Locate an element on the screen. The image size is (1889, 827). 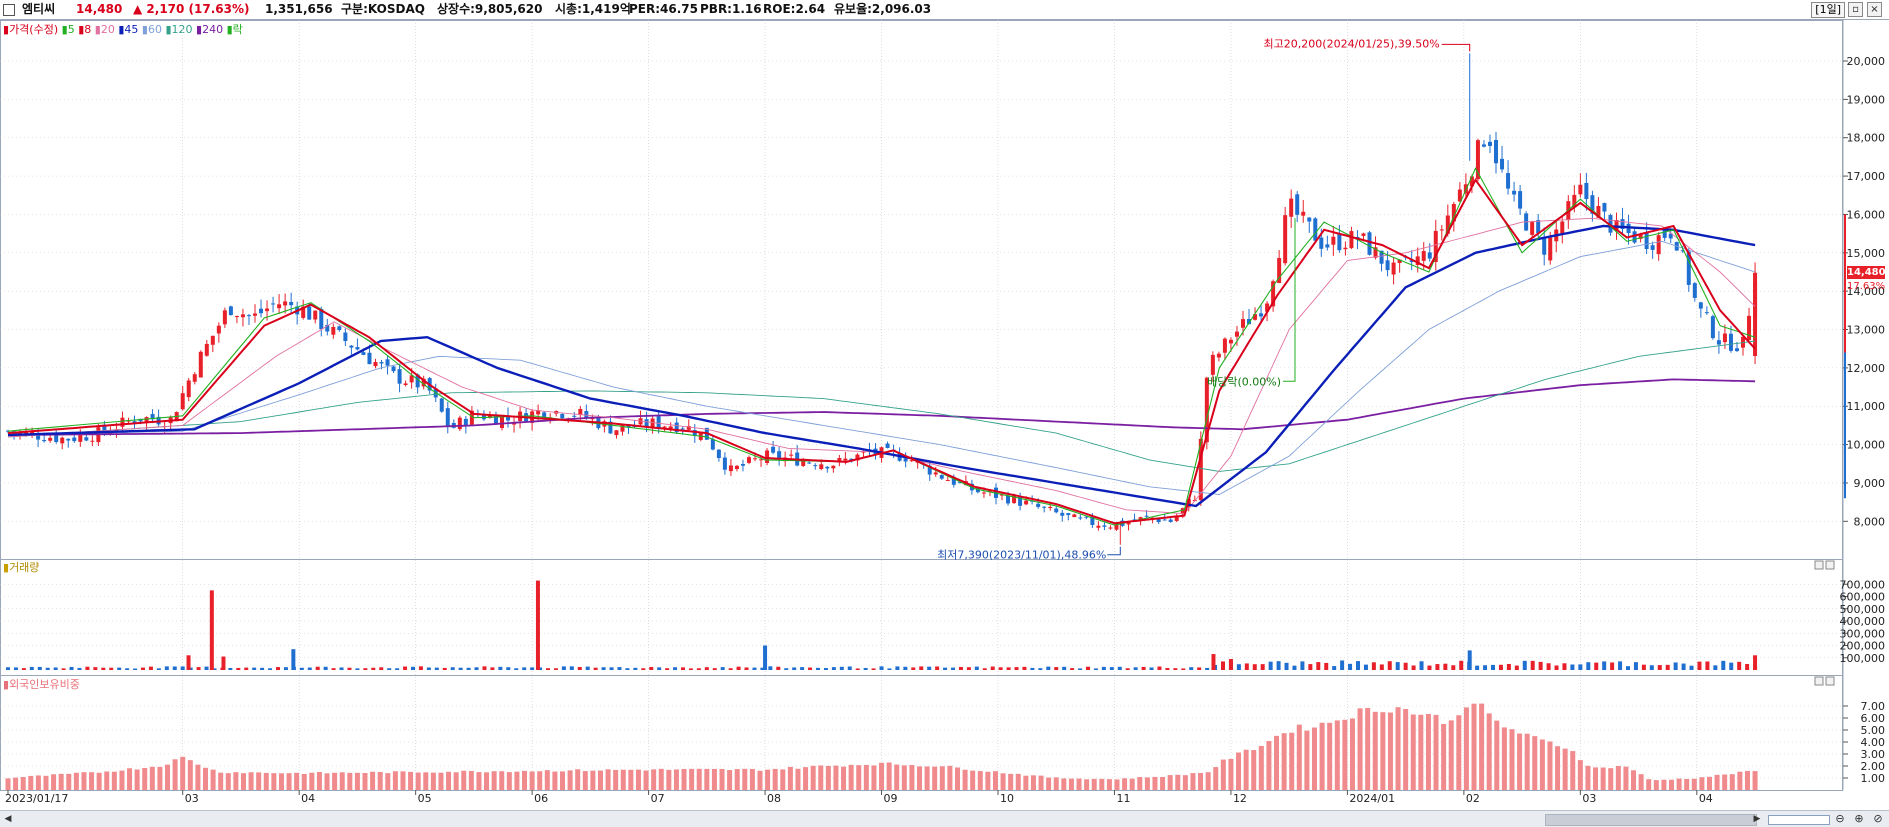
scroll-range-indicator is located at coordinates (1799, 820).